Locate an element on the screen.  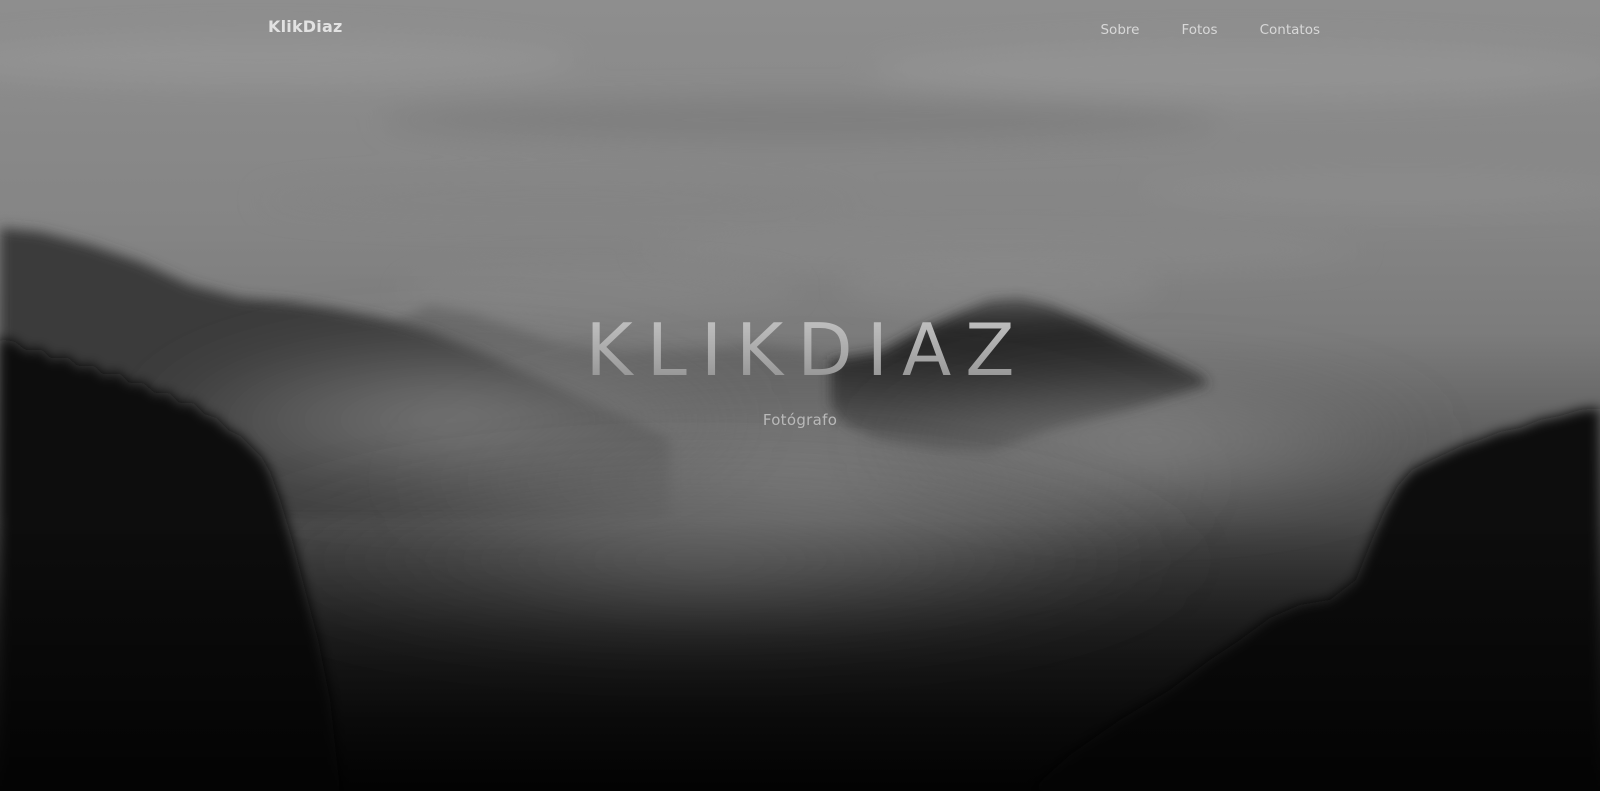
nav-link-contatos: Contatos is located at coordinates (1290, 30).